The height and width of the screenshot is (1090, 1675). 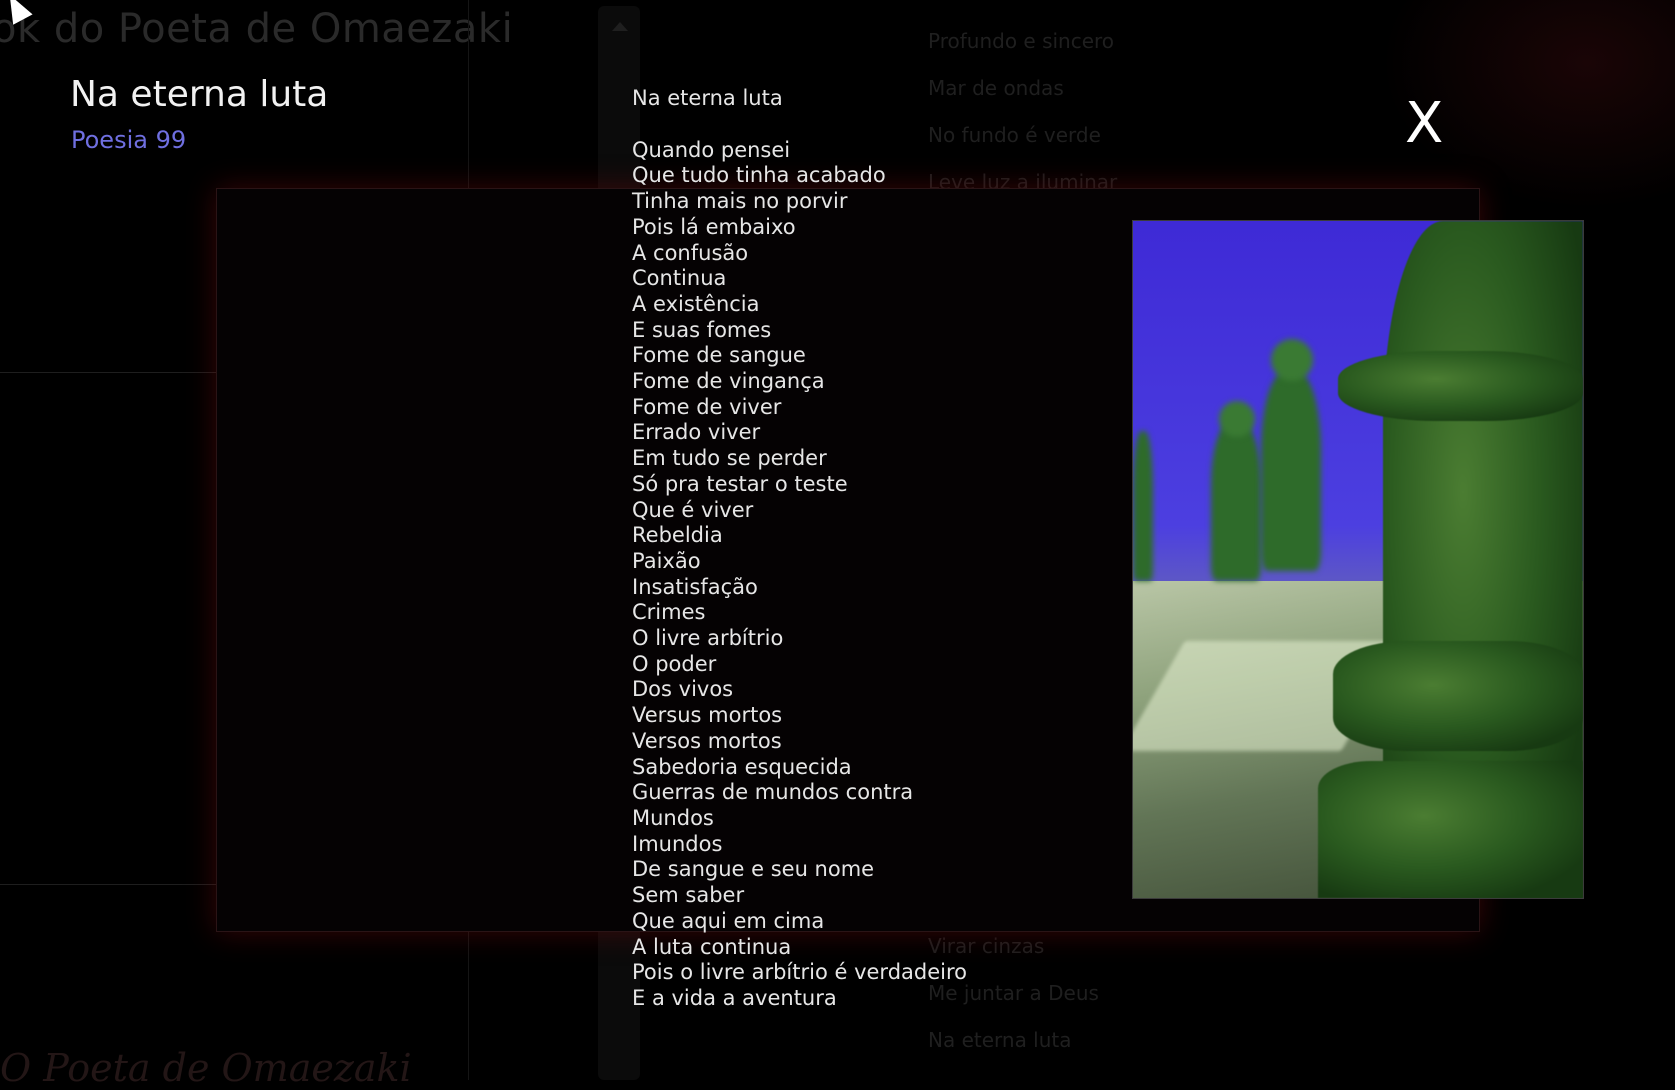 I want to click on scroll-up-icon, so click(x=620, y=26).